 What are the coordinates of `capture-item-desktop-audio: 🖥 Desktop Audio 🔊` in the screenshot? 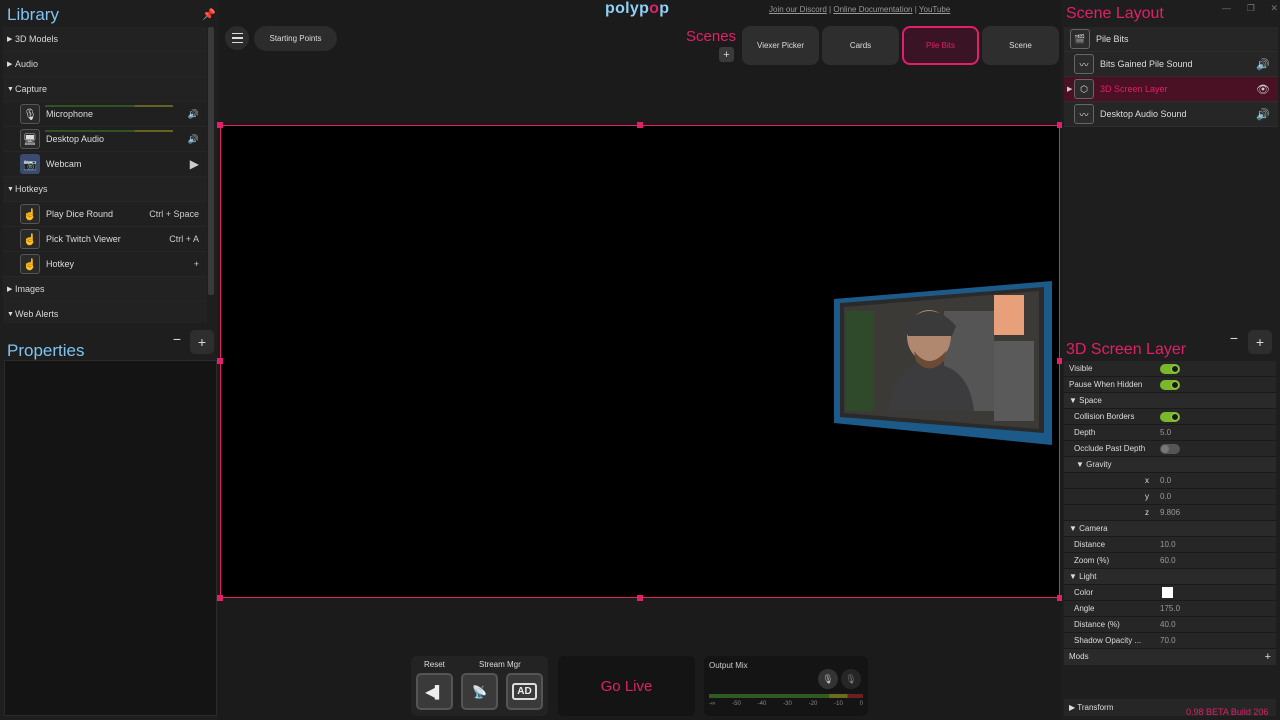 It's located at (105, 139).